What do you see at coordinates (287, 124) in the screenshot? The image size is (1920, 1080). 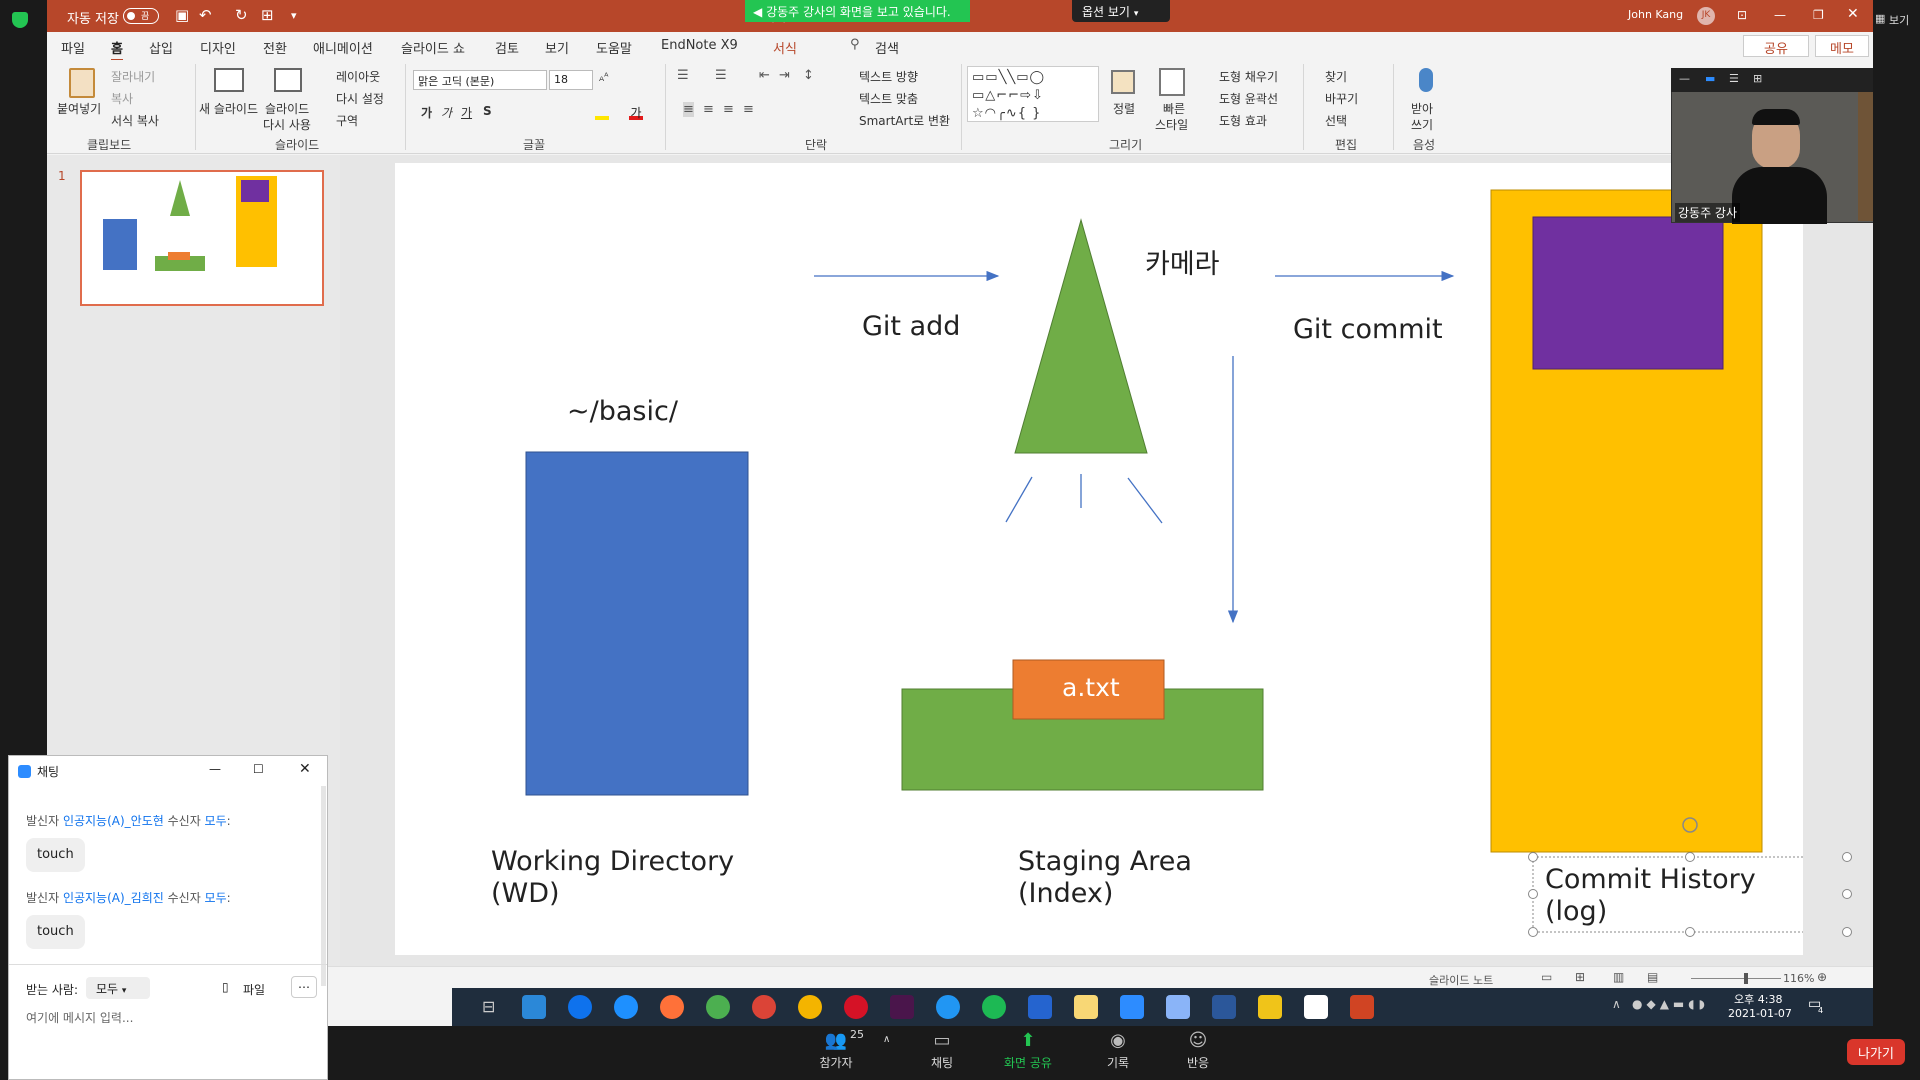 I see `reuse-slides-line2: 다시 사용` at bounding box center [287, 124].